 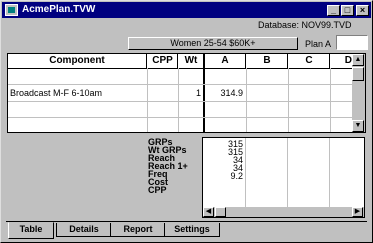 I want to click on database-label: Database: NOV99.TVD, so click(x=305, y=25).